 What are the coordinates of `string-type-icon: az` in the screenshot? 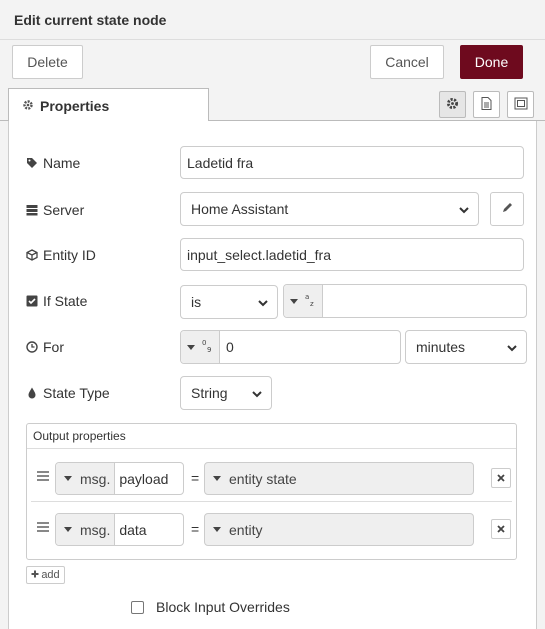 It's located at (310, 301).